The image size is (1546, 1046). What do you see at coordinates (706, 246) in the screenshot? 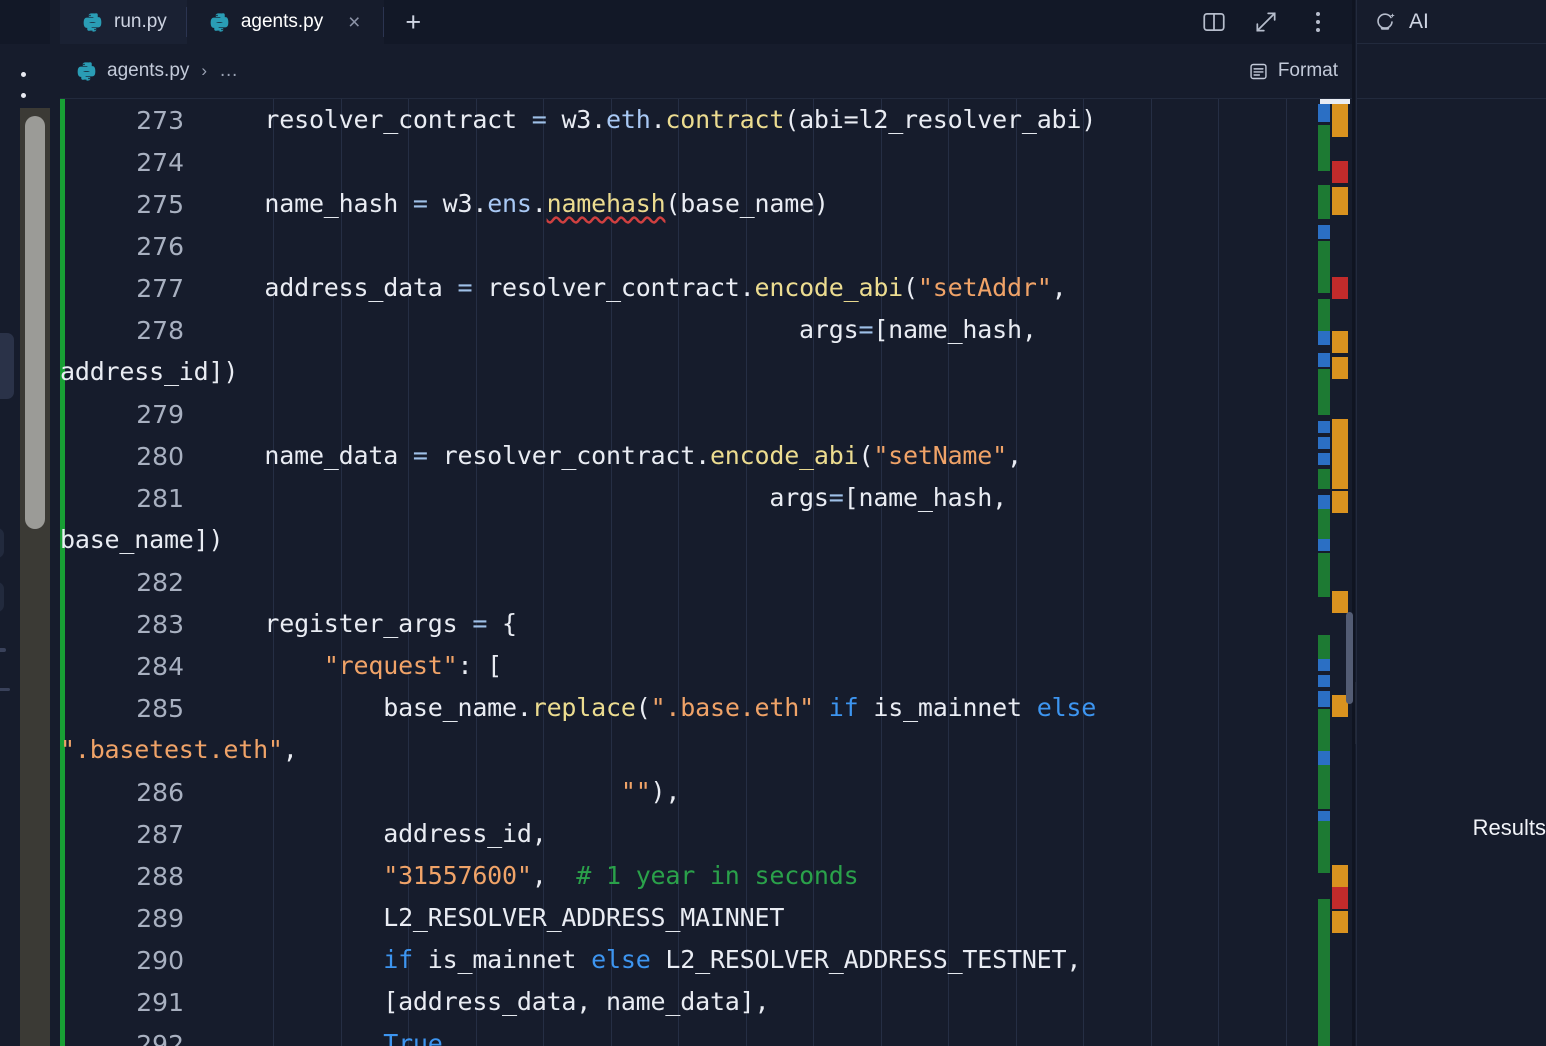
I see `code-line: 276` at bounding box center [706, 246].